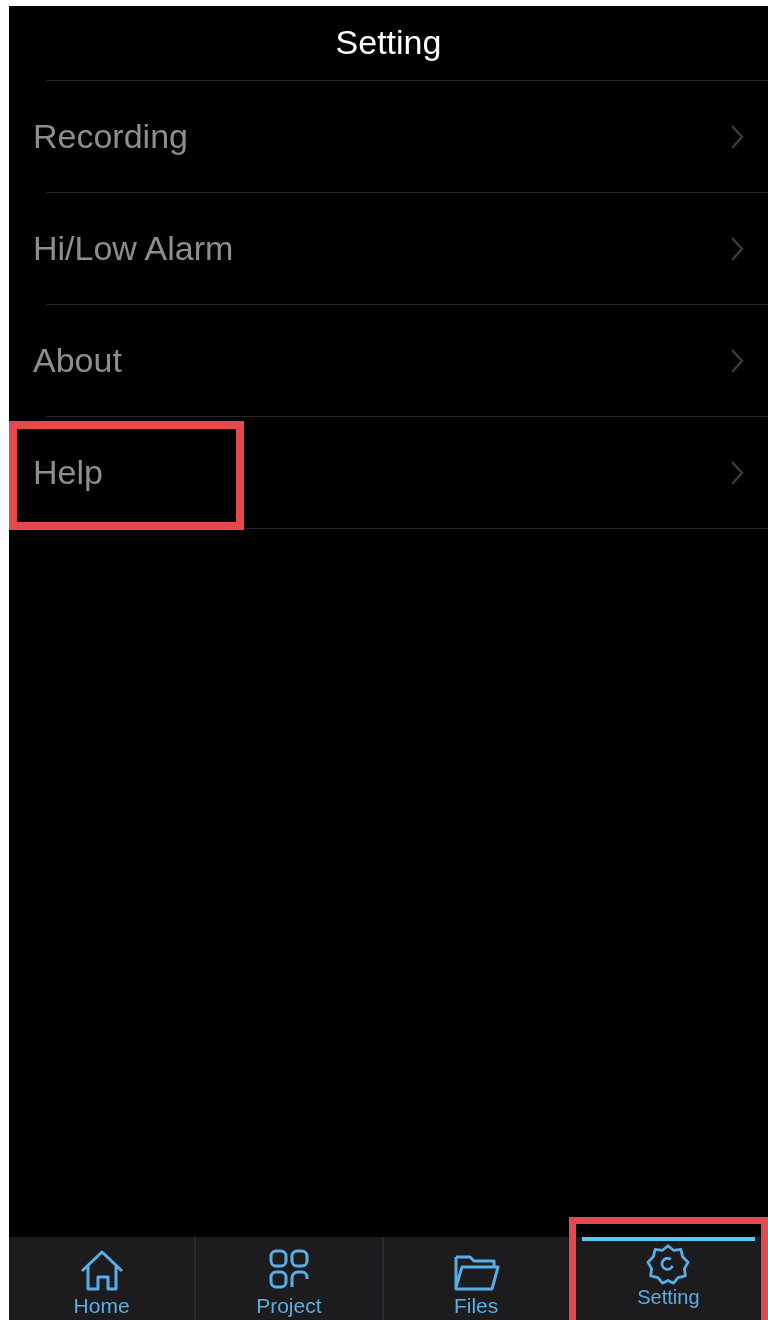 Image resolution: width=768 pixels, height=1320 pixels. I want to click on settings-row: About, so click(388, 360).